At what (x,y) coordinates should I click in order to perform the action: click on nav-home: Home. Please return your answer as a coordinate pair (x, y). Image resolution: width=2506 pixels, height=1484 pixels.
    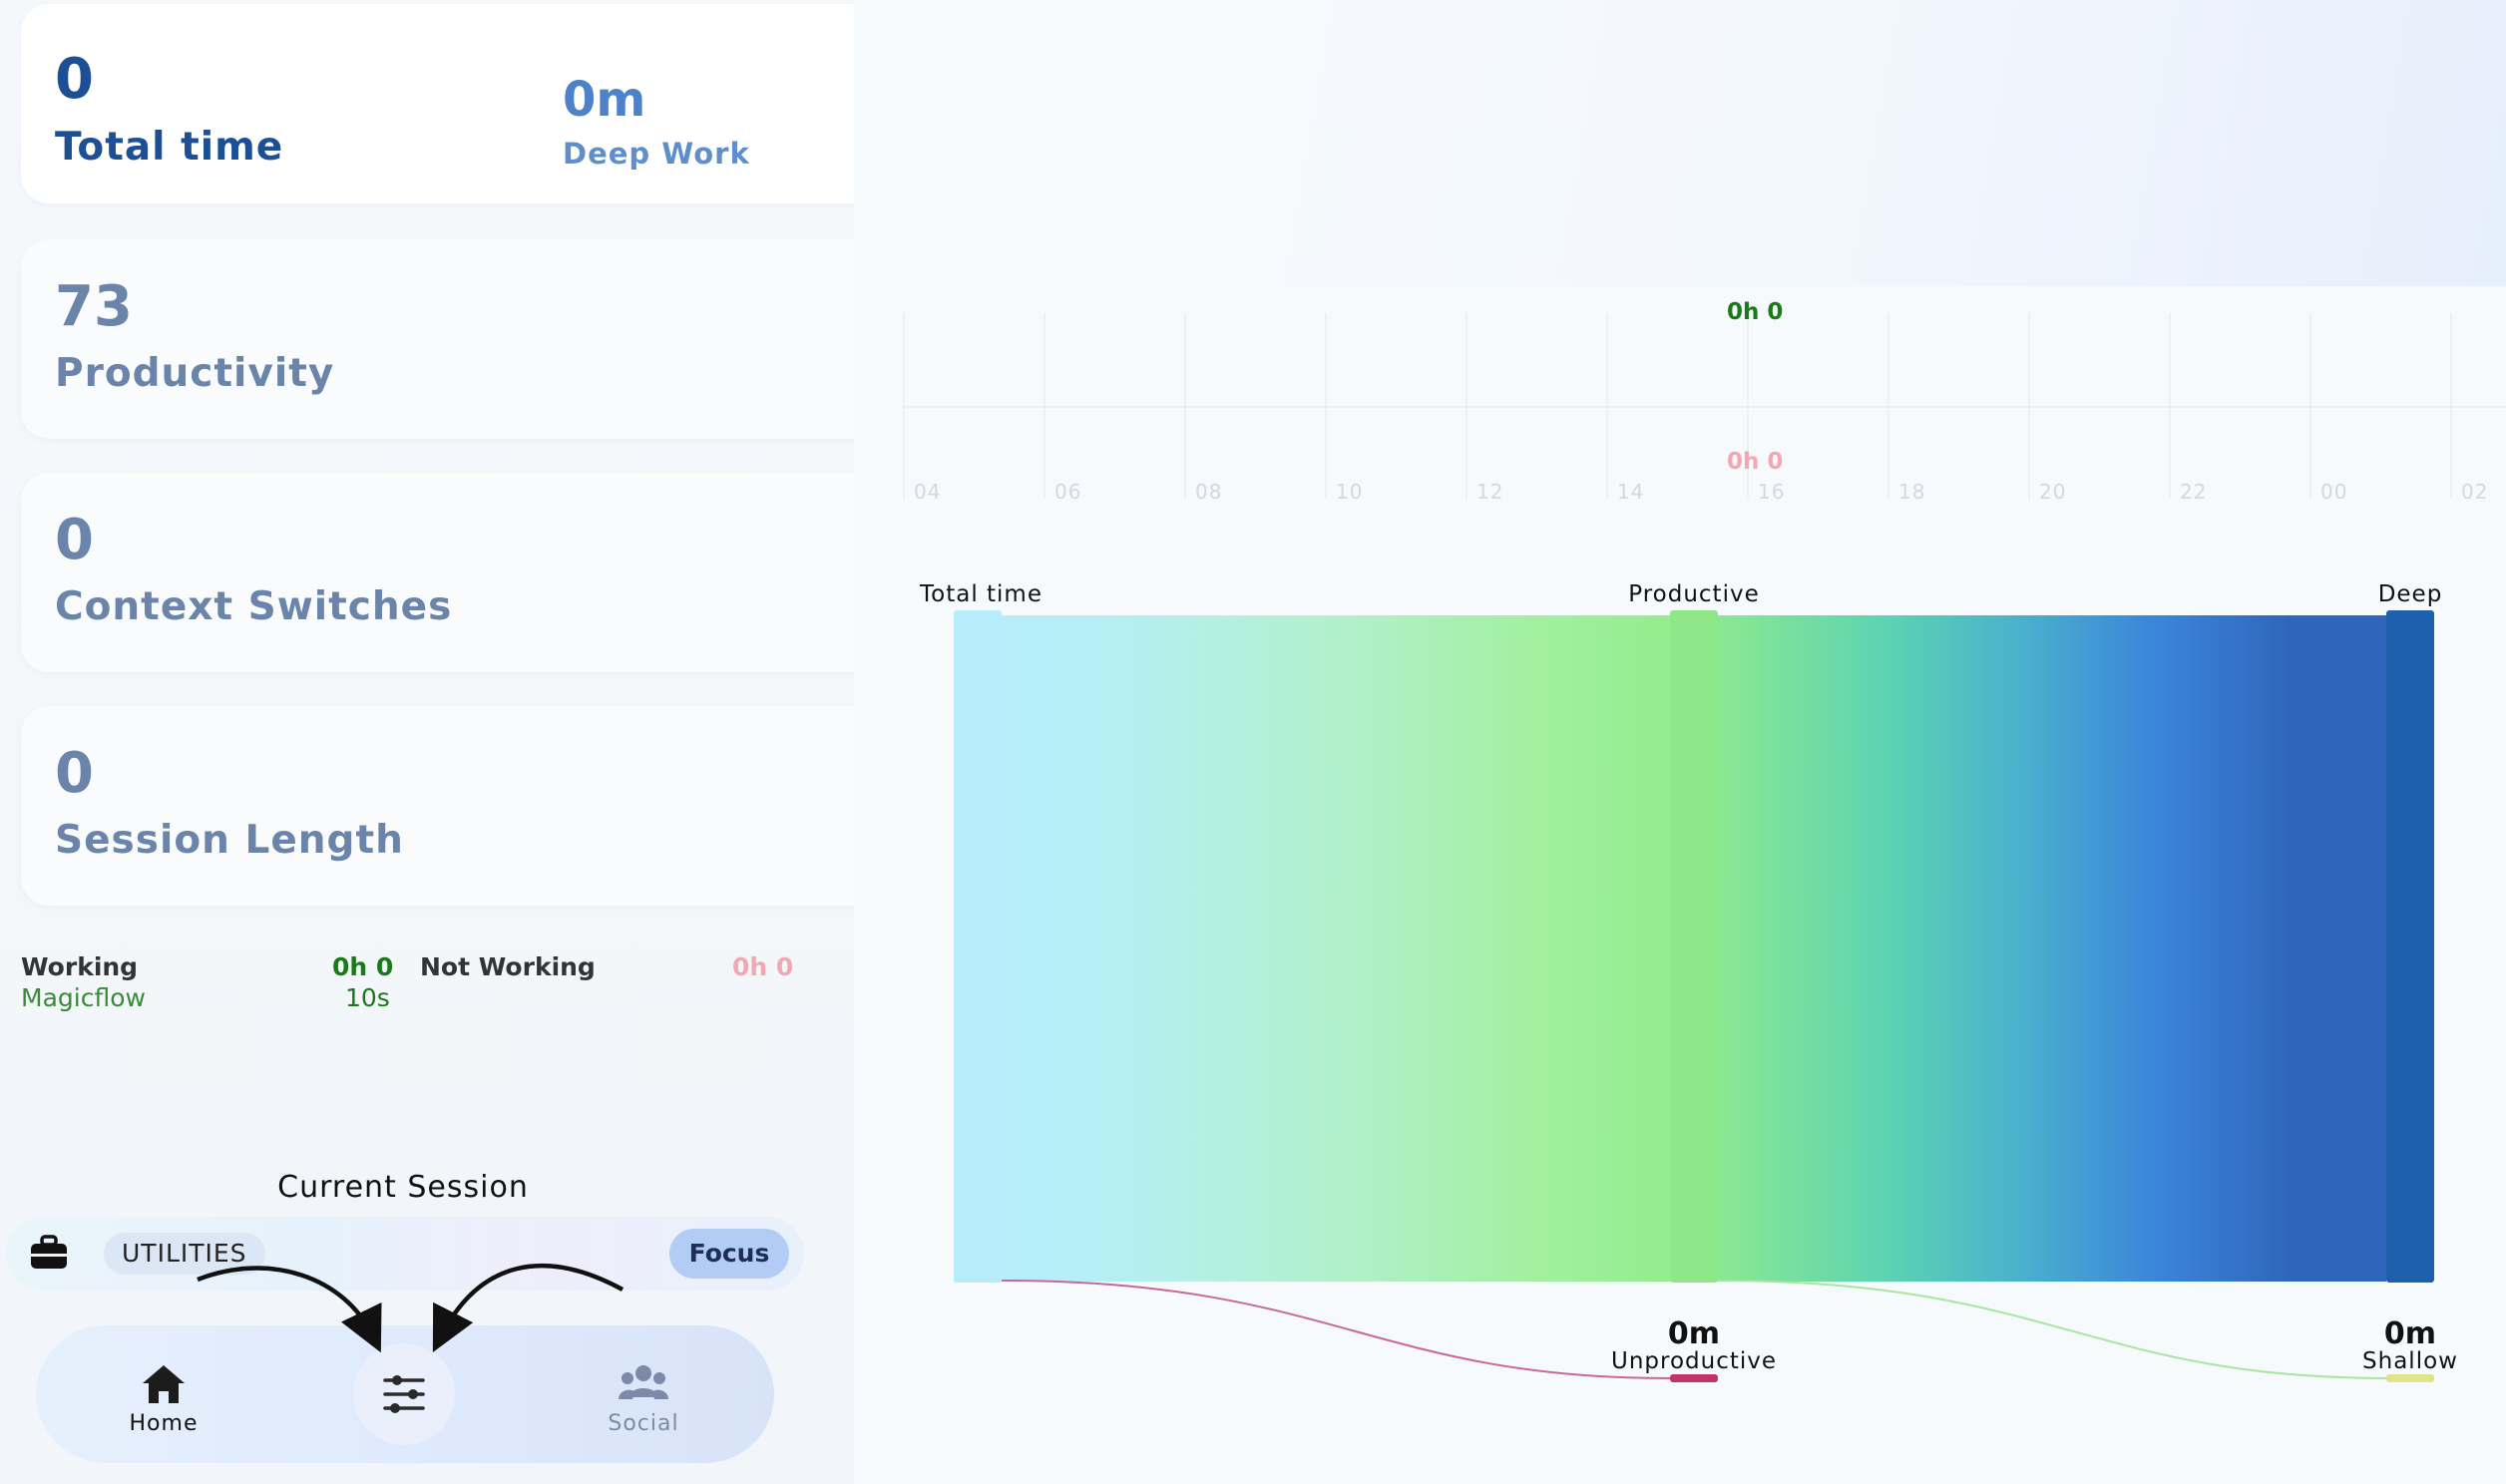
    Looking at the image, I should click on (164, 1399).